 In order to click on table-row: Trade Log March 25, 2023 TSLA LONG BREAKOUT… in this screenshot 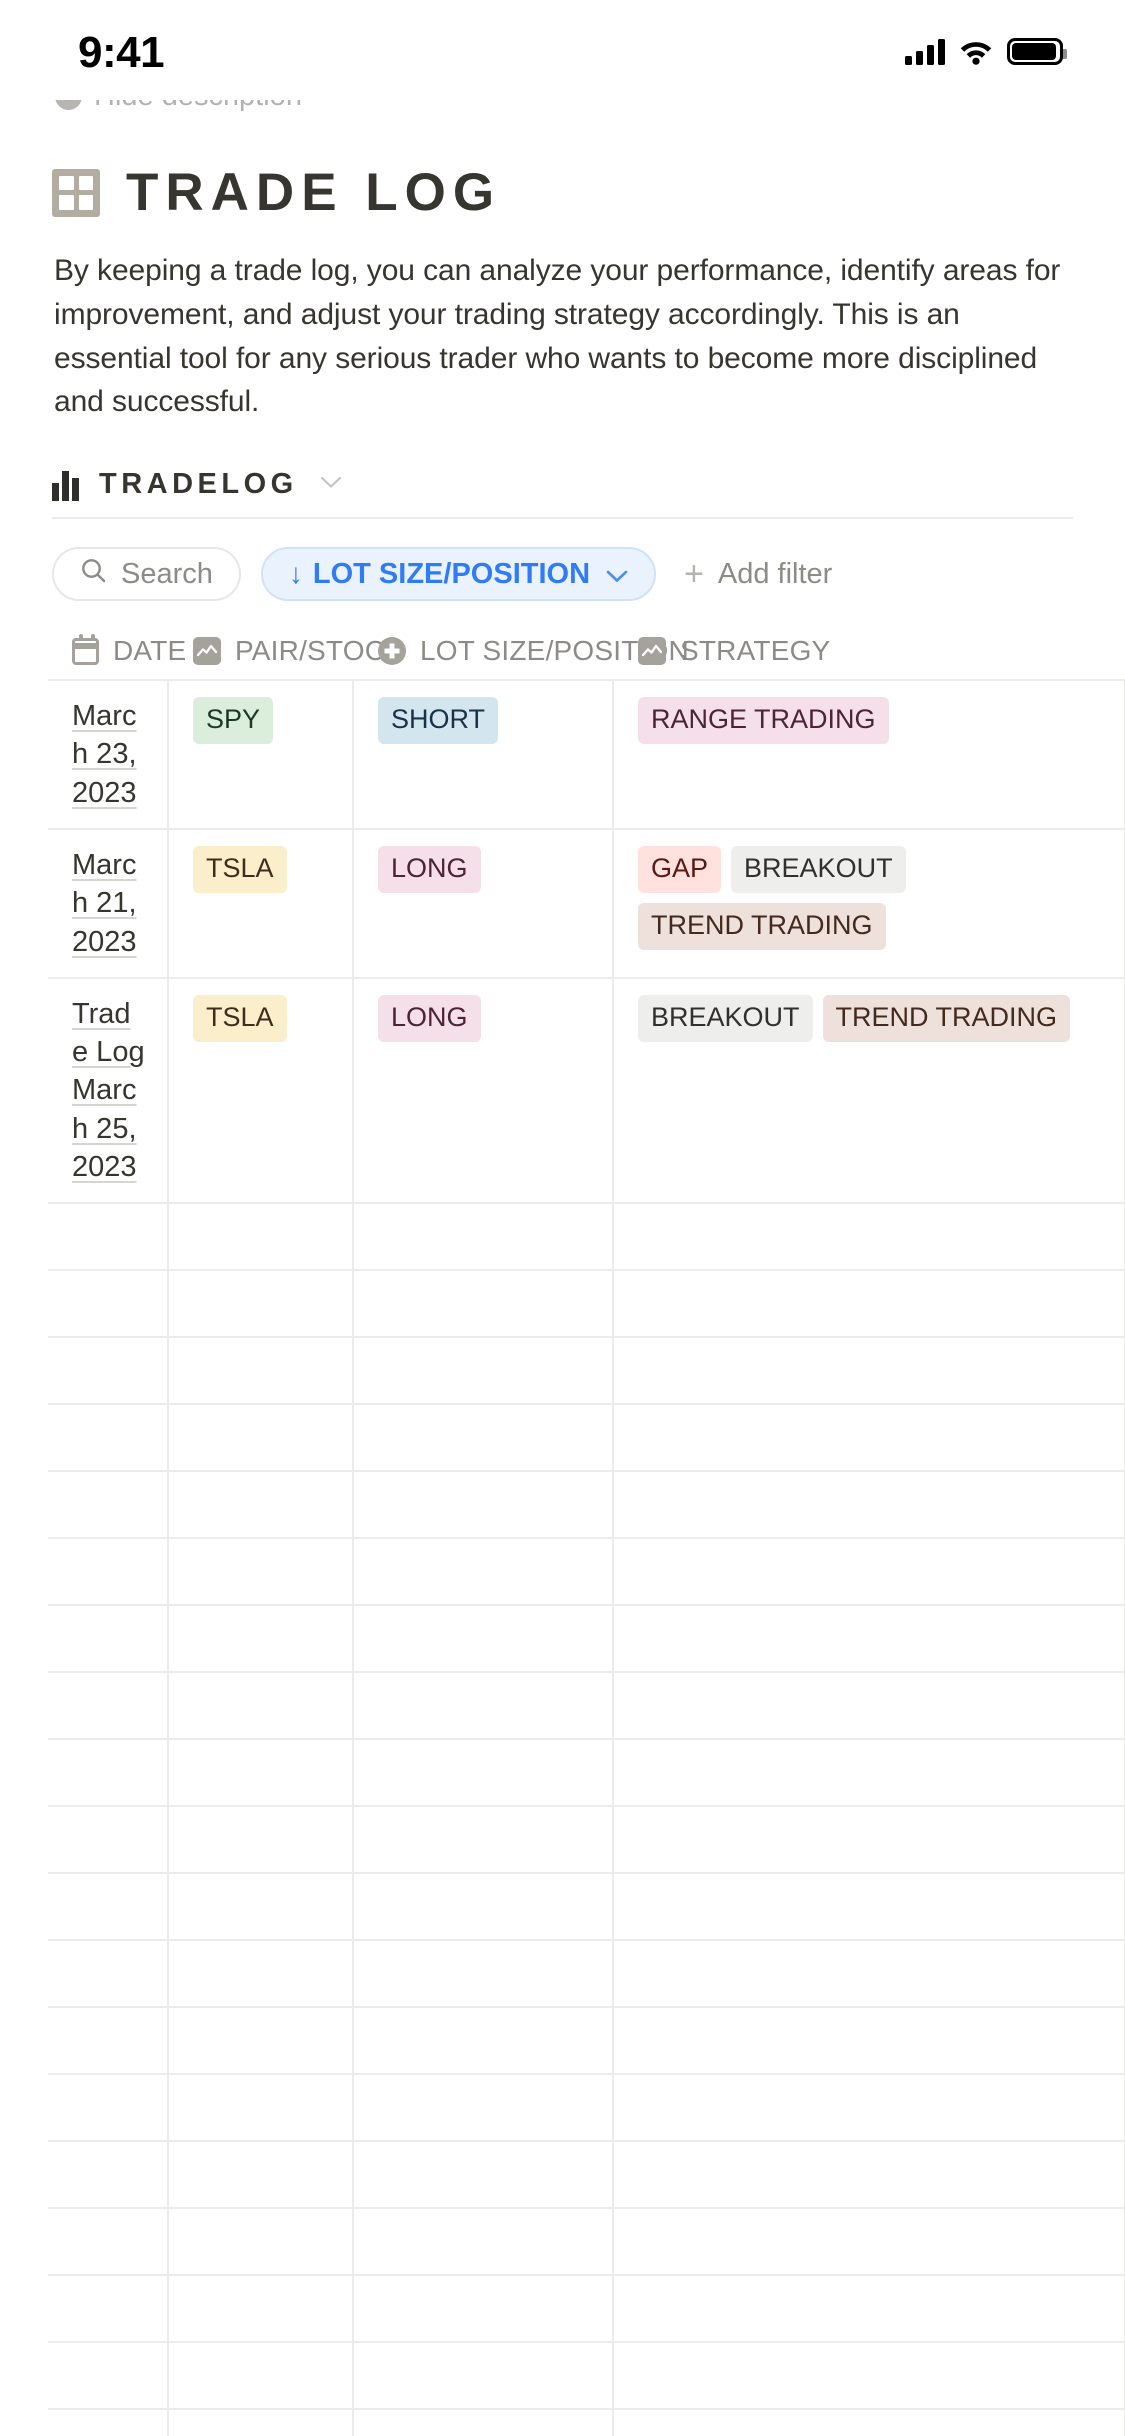, I will do `click(586, 1091)`.